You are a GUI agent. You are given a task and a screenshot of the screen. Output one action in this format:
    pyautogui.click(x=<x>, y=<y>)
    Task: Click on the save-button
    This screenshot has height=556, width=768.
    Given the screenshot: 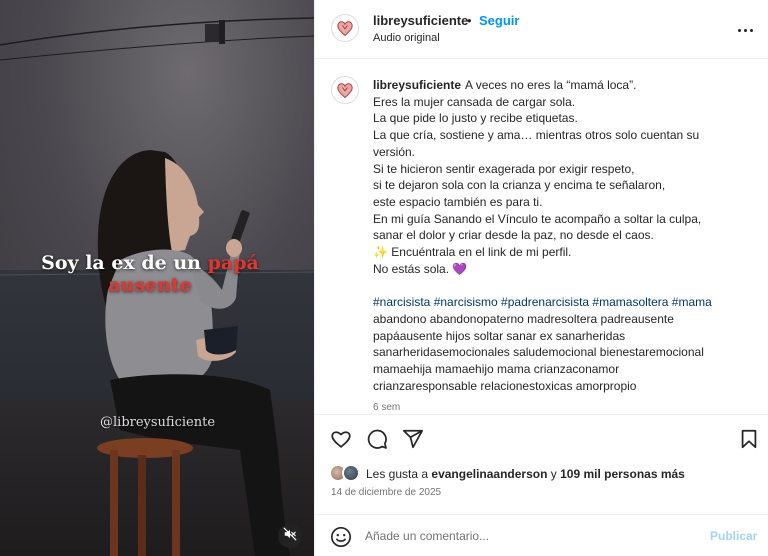 What is the action you would take?
    pyautogui.click(x=749, y=439)
    